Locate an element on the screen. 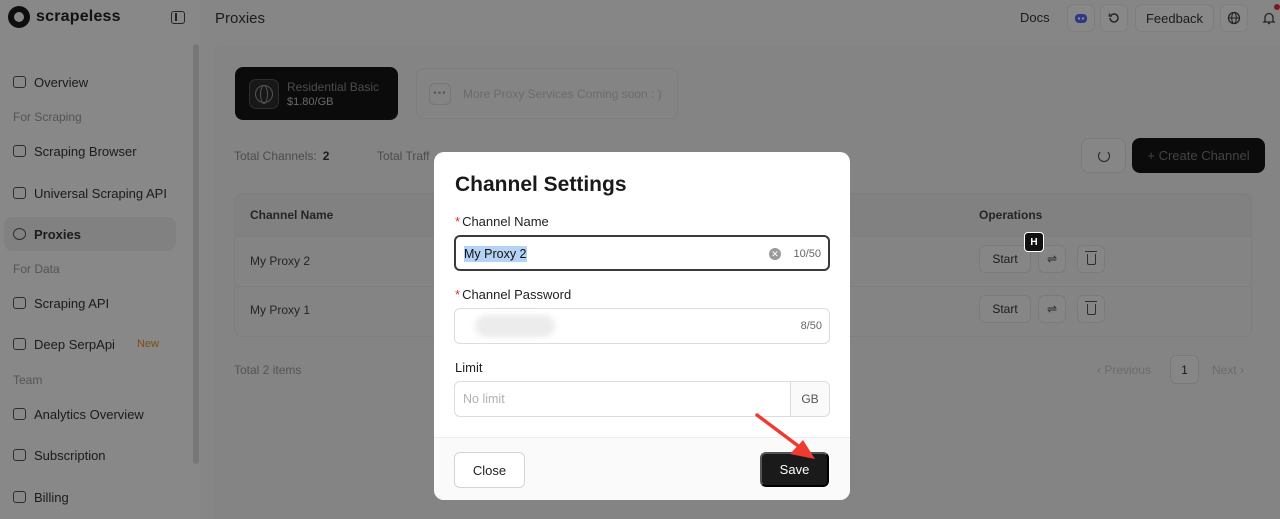 This screenshot has height=519, width=1280. channel-password-counter: 8/50 is located at coordinates (811, 326).